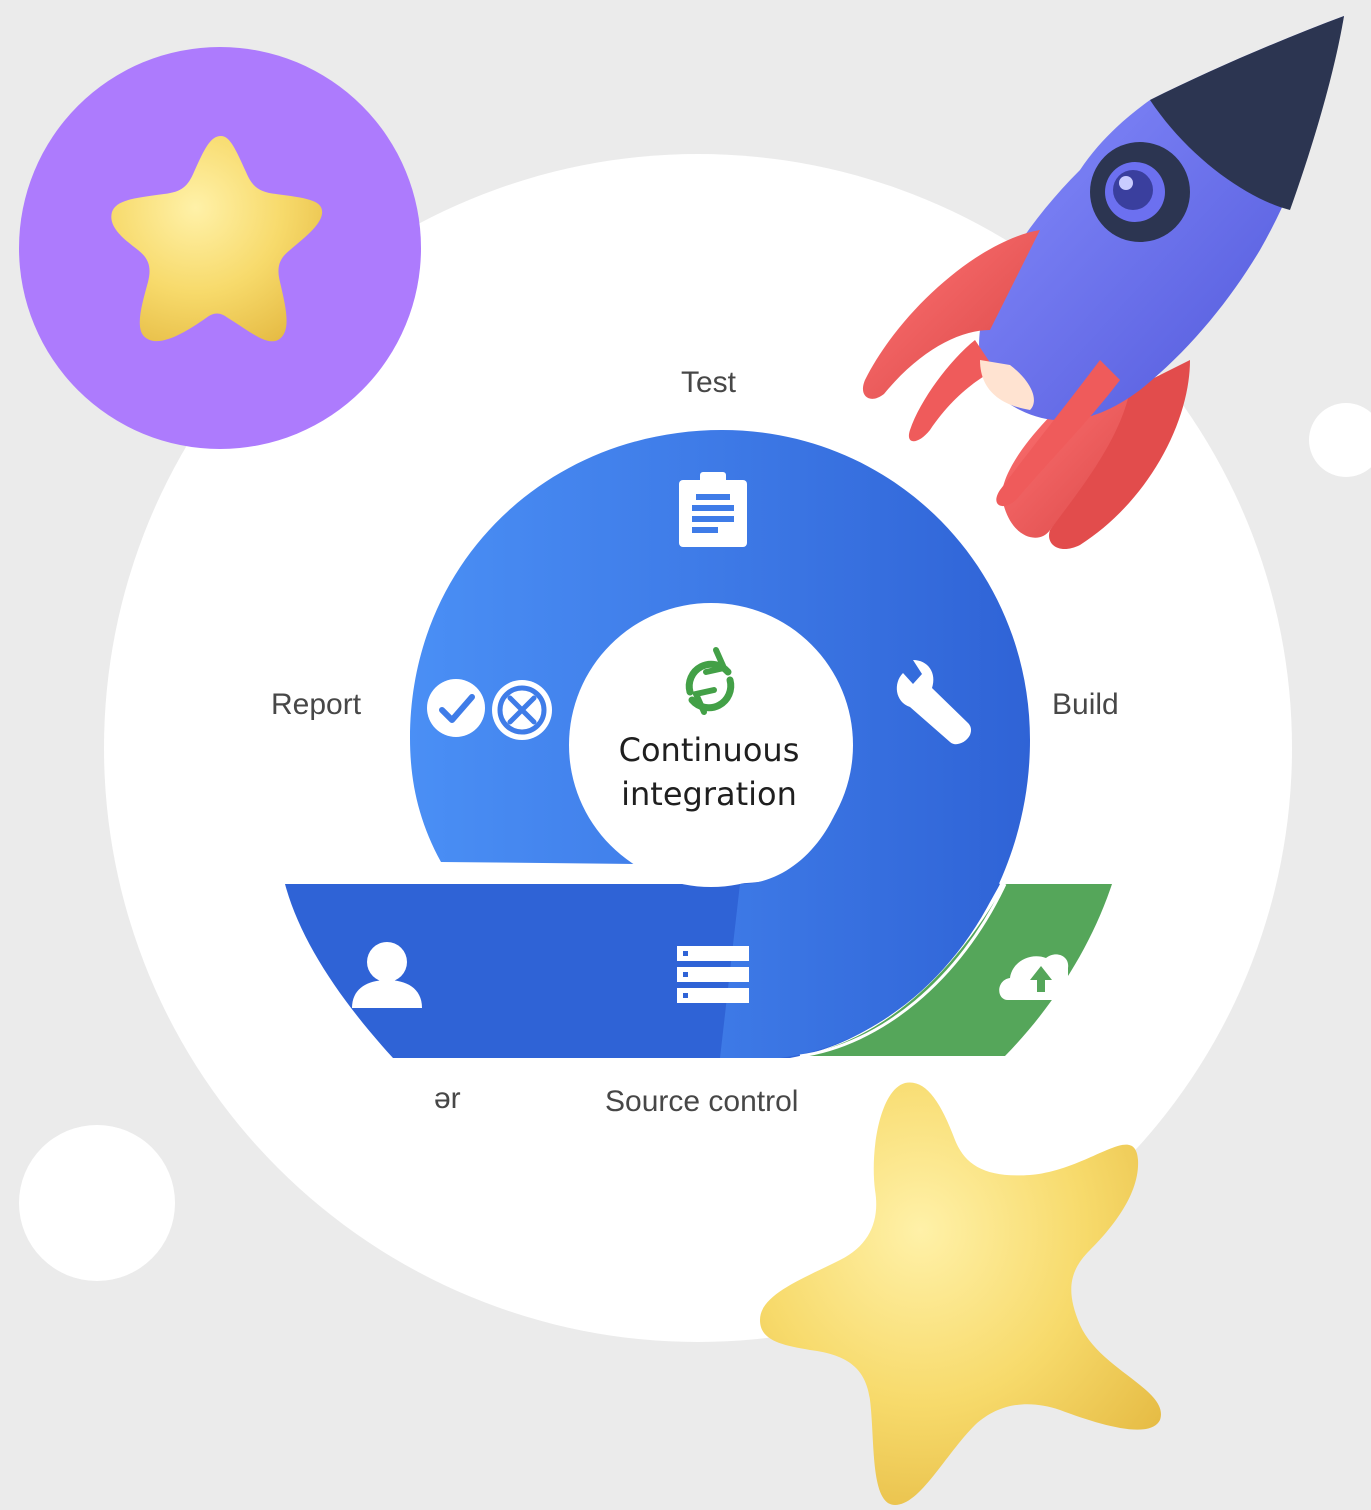 The image size is (1371, 1510). I want to click on star-badge, so click(220, 248).